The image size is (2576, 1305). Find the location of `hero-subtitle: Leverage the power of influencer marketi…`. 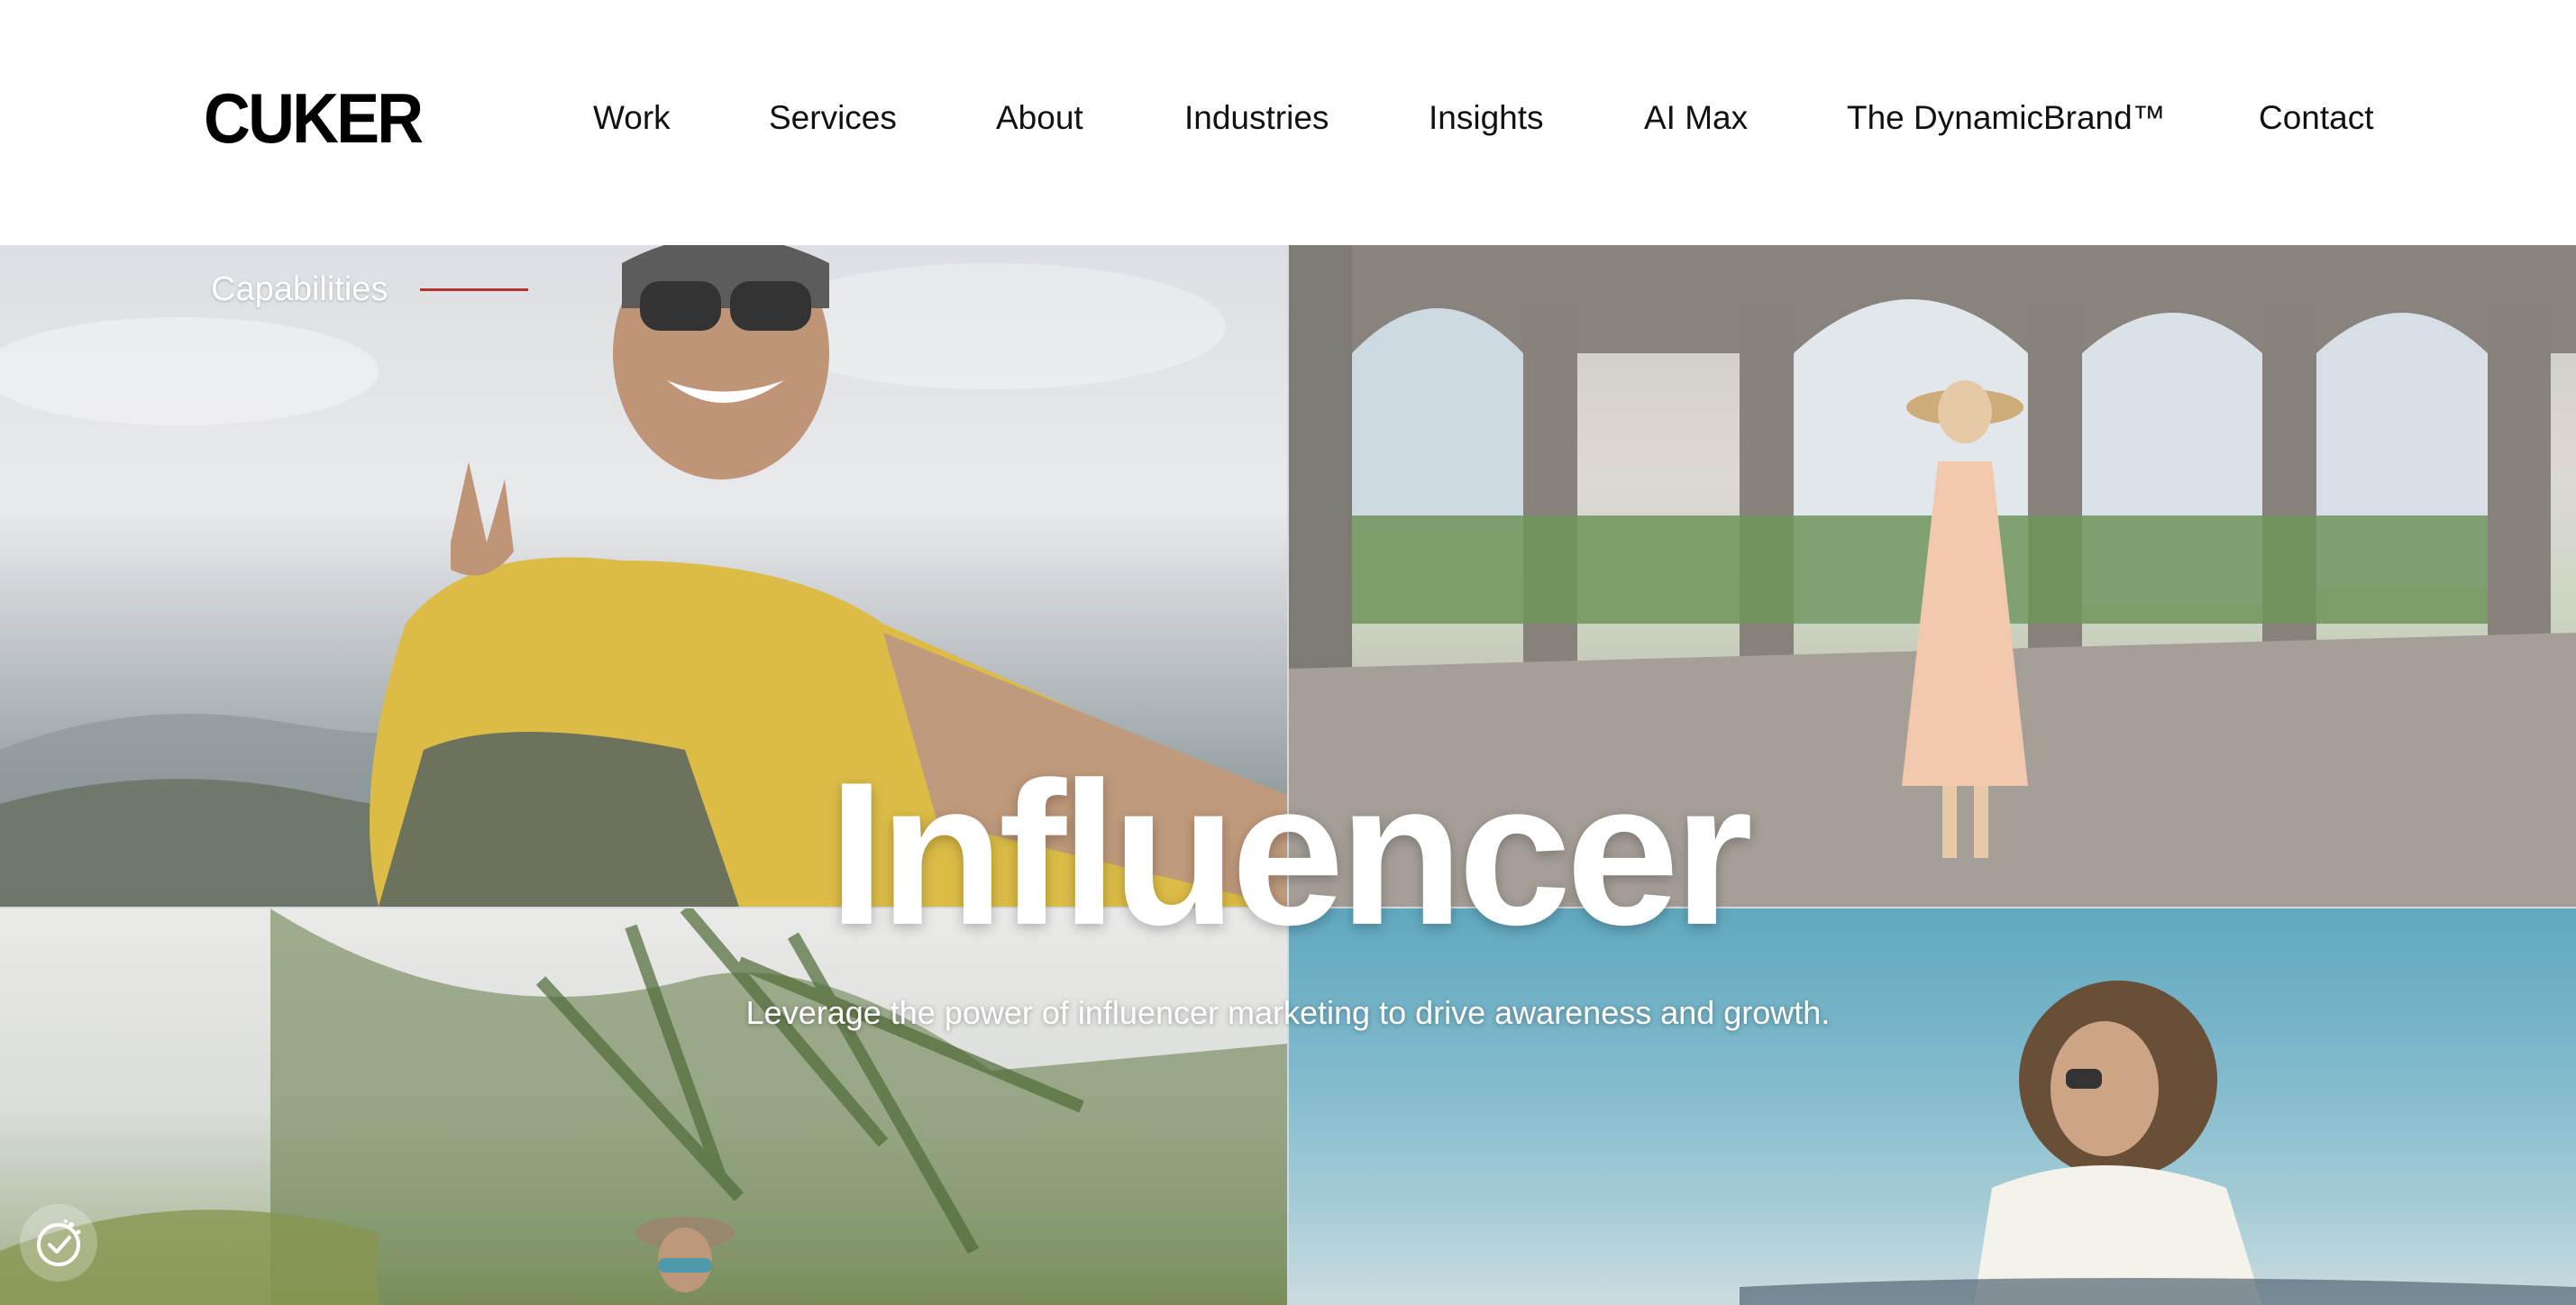

hero-subtitle: Leverage the power of influencer marketi… is located at coordinates (1288, 1012).